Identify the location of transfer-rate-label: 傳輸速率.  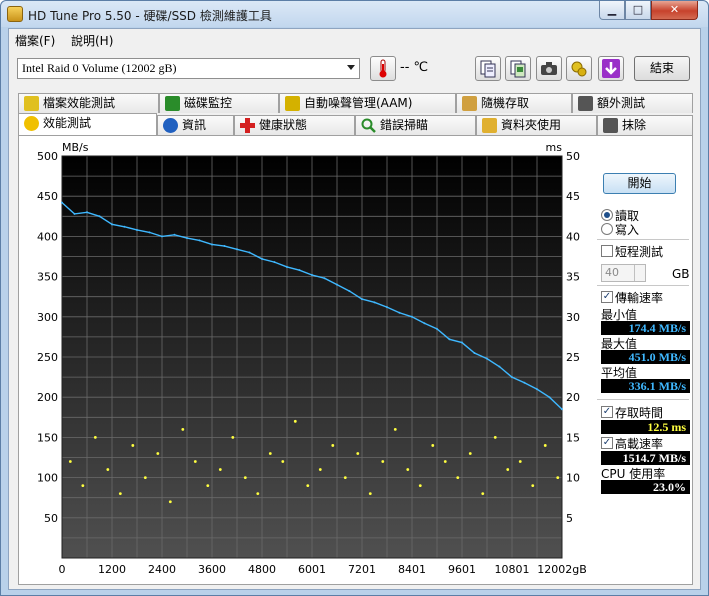
(639, 298).